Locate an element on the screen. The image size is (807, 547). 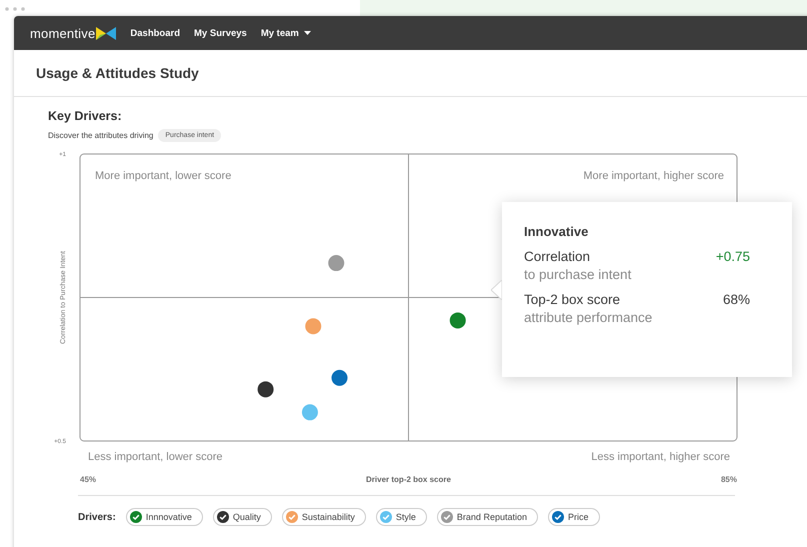
metric-label: Correlation is located at coordinates (558, 256).